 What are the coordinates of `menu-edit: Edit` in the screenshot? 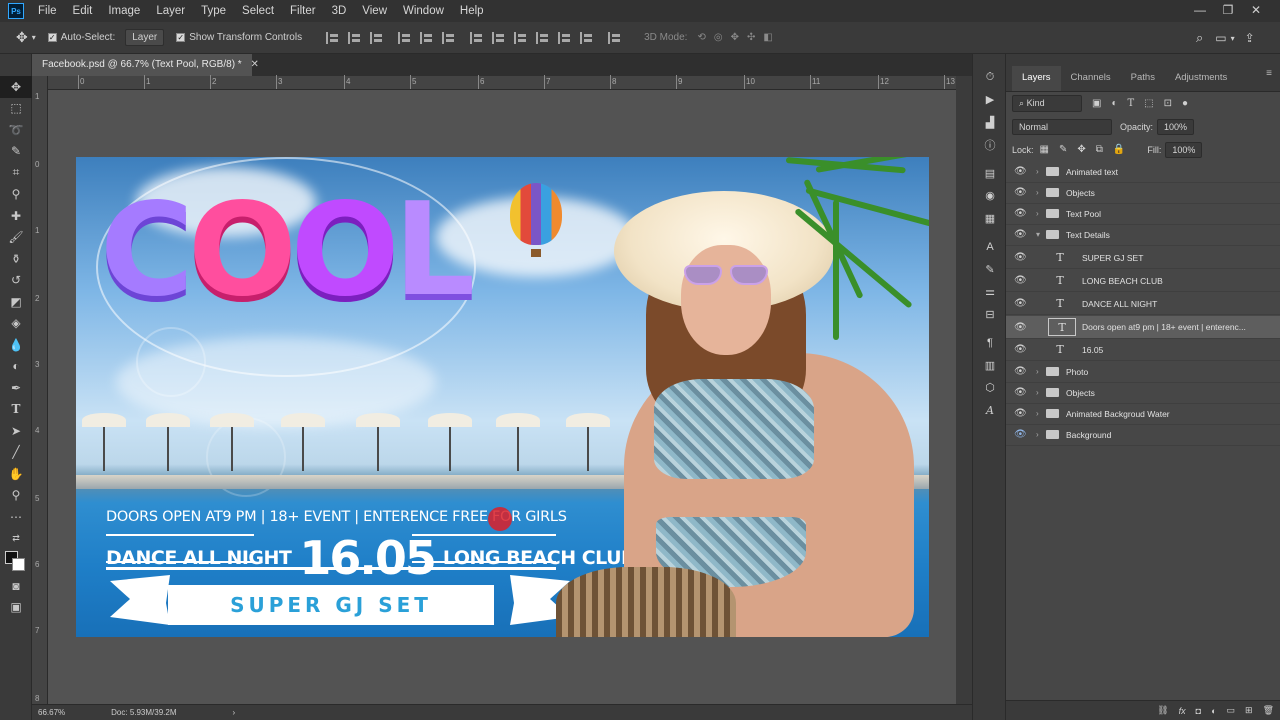 It's located at (83, 11).